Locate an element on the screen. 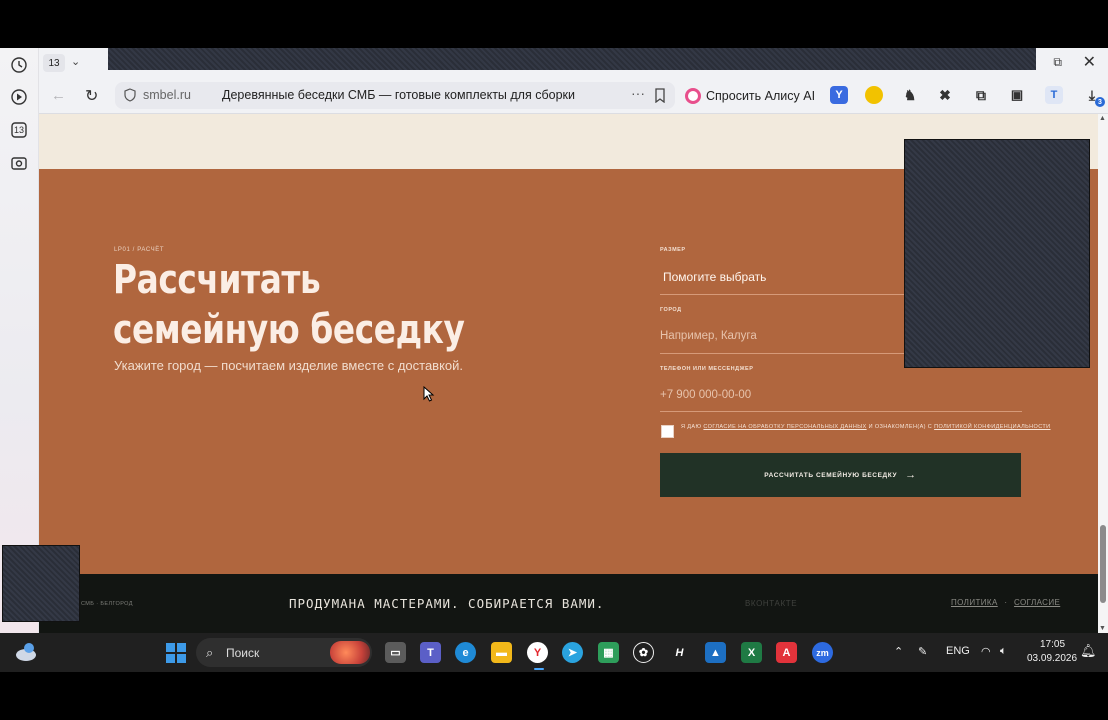 The height and width of the screenshot is (720, 1108). back-icon: ← is located at coordinates (59, 95).